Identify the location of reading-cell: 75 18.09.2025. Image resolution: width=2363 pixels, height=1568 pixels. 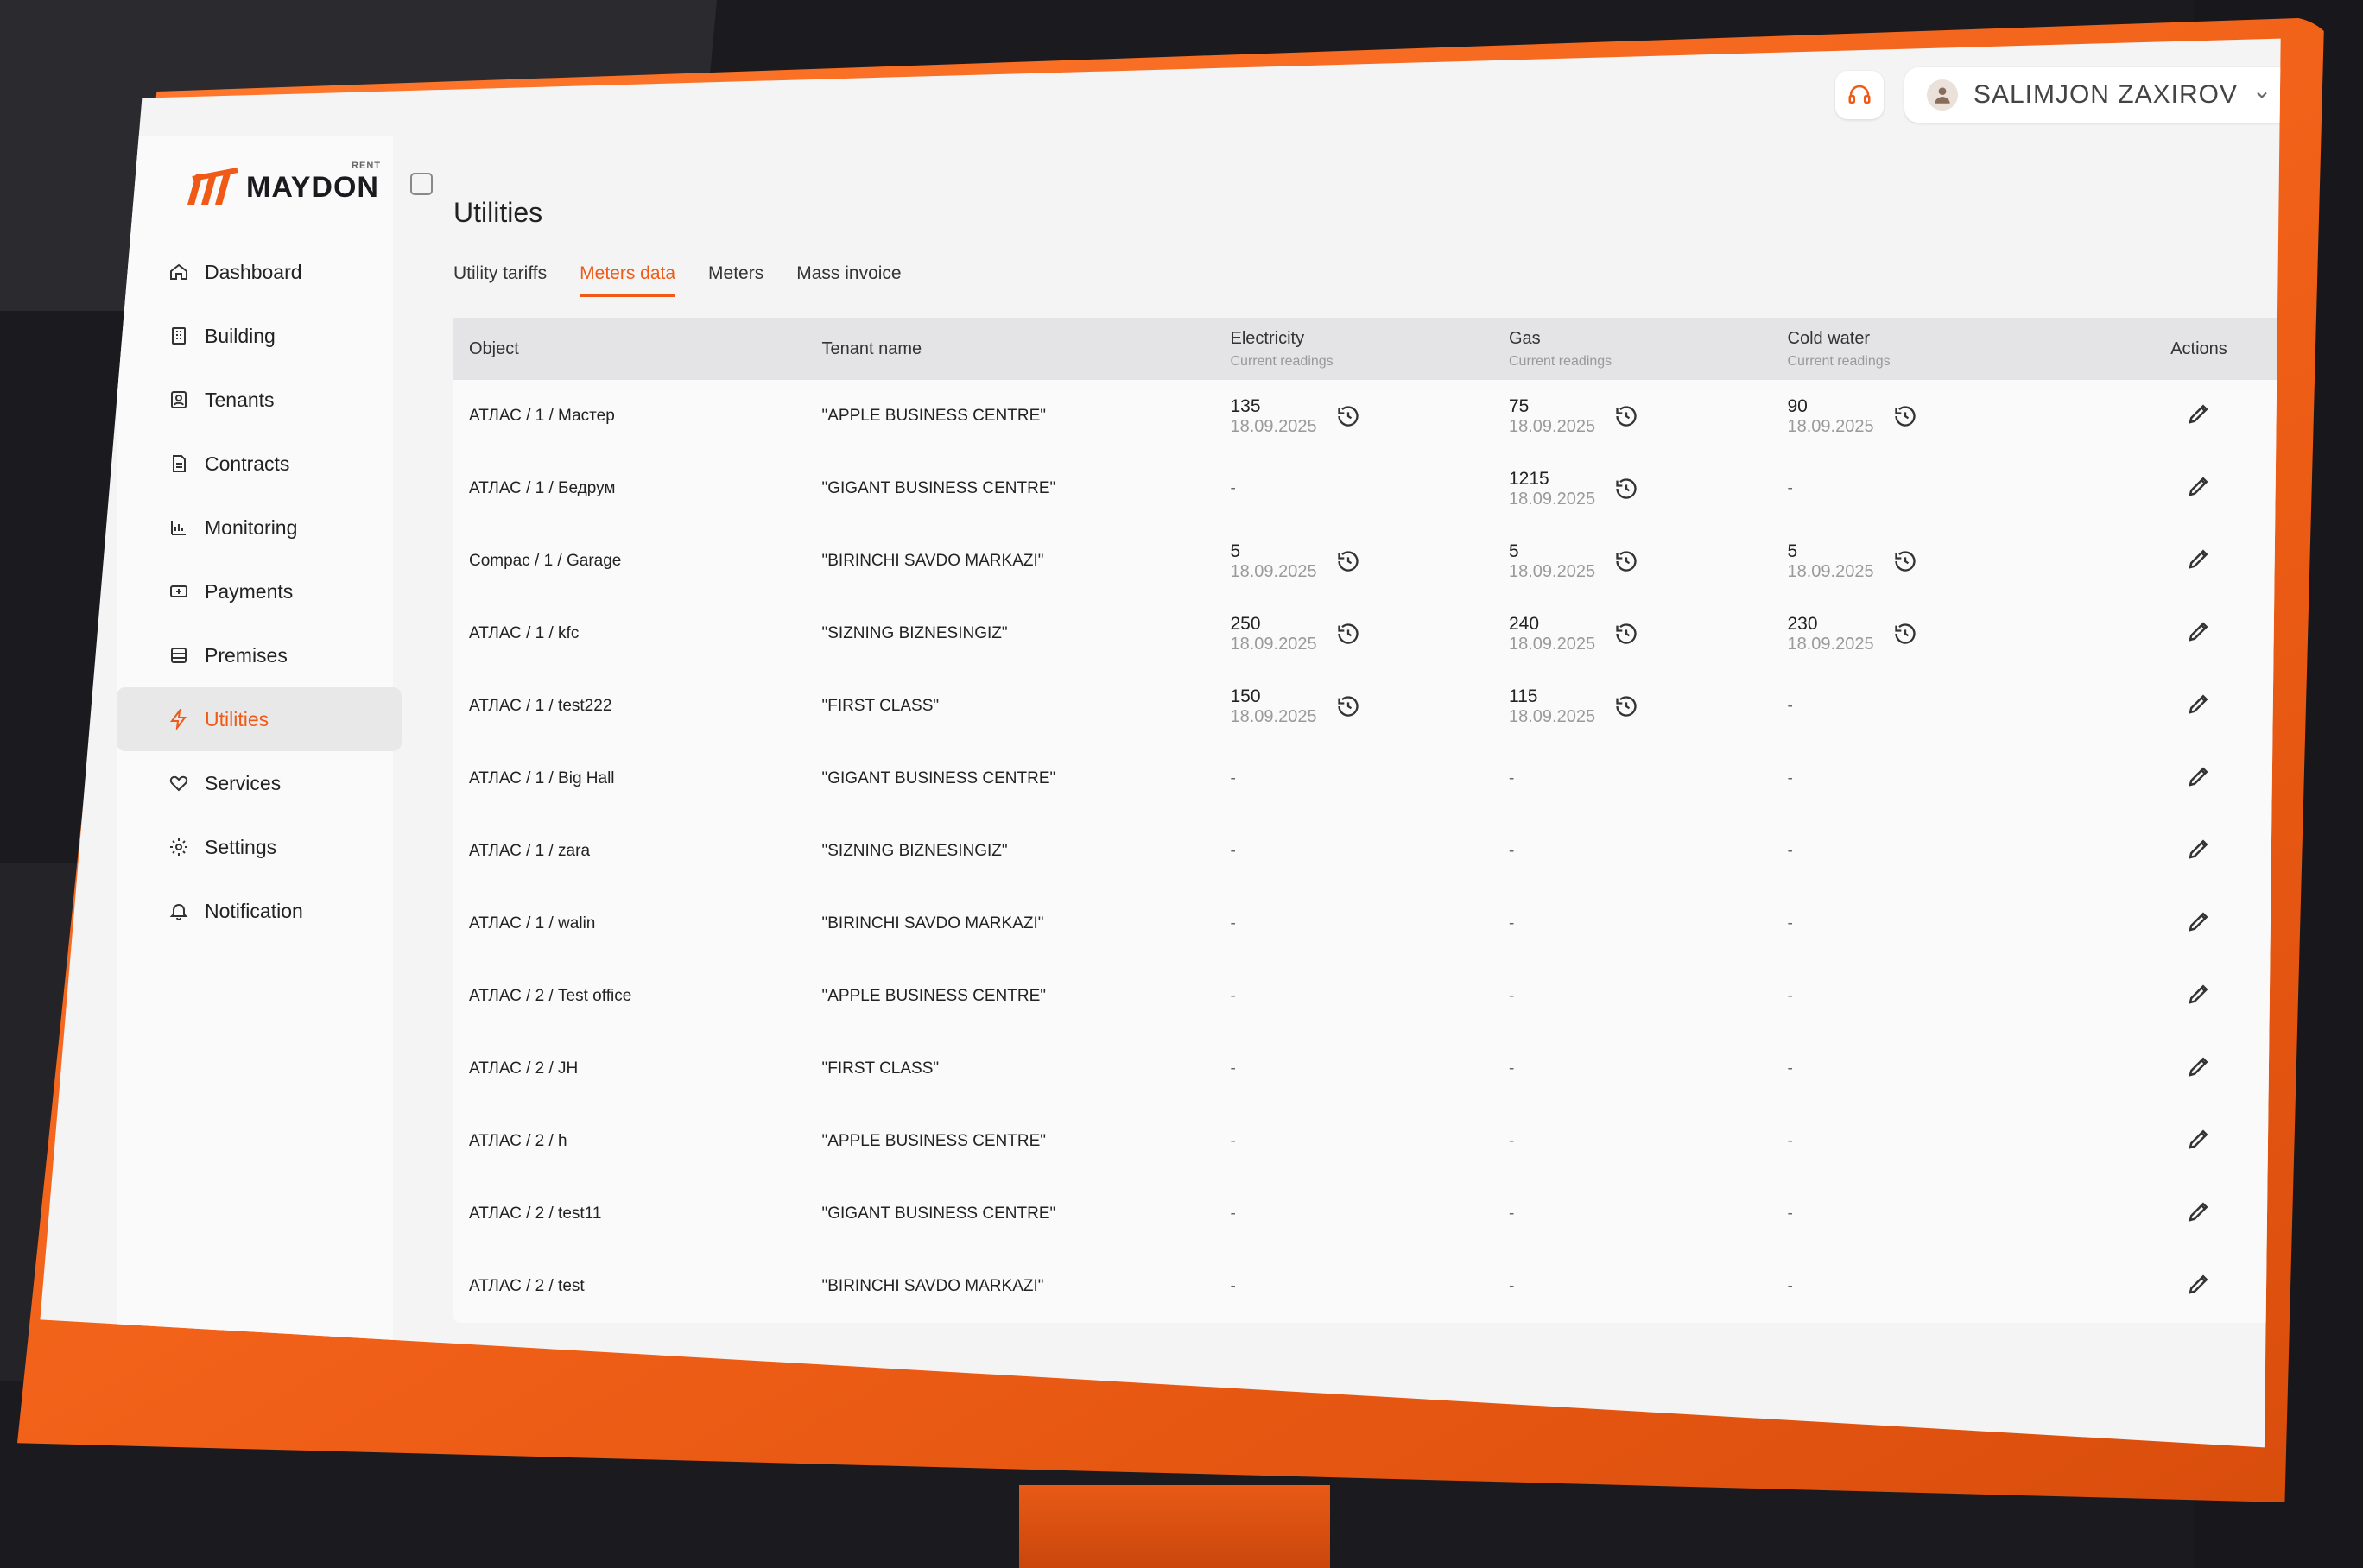
(1633, 416).